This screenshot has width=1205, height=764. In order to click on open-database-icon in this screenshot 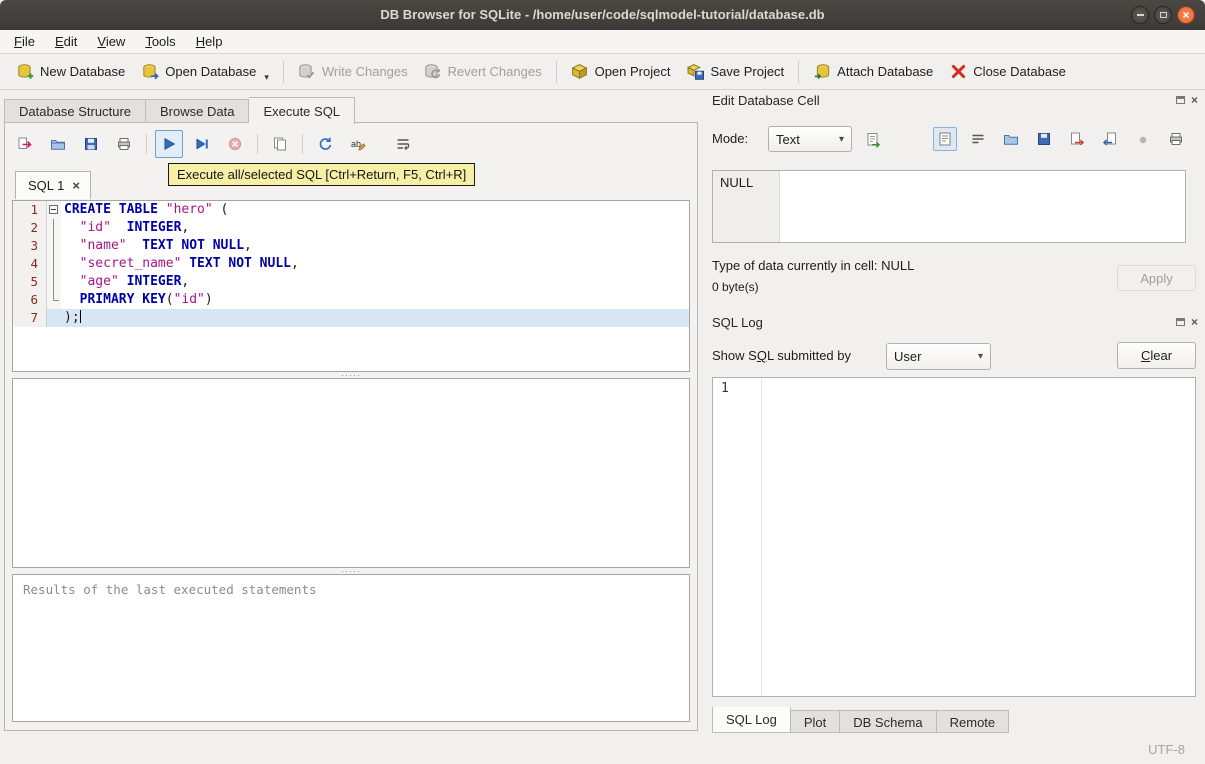, I will do `click(150, 72)`.